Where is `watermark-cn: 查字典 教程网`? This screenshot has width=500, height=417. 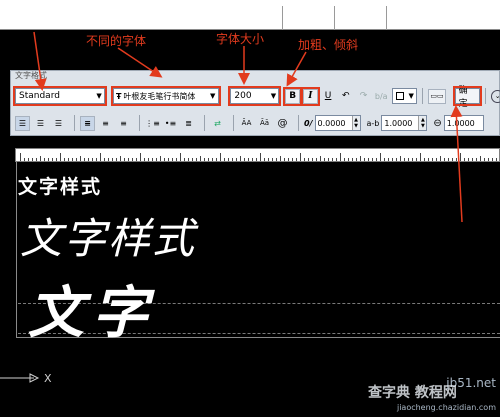
watermark-cn: 查字典 教程网 is located at coordinates (412, 393).